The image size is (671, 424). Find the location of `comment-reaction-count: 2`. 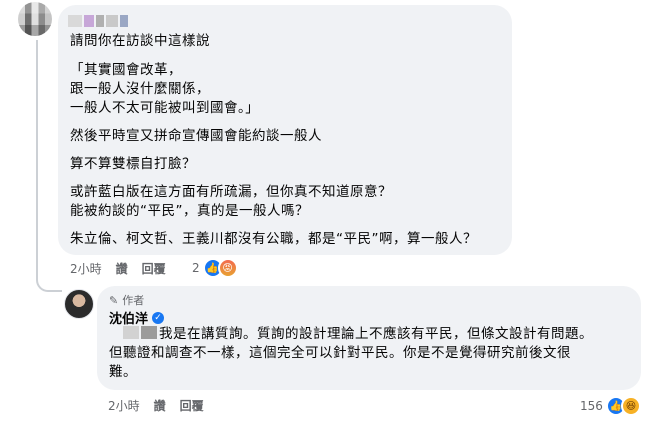

comment-reaction-count: 2 is located at coordinates (196, 268).